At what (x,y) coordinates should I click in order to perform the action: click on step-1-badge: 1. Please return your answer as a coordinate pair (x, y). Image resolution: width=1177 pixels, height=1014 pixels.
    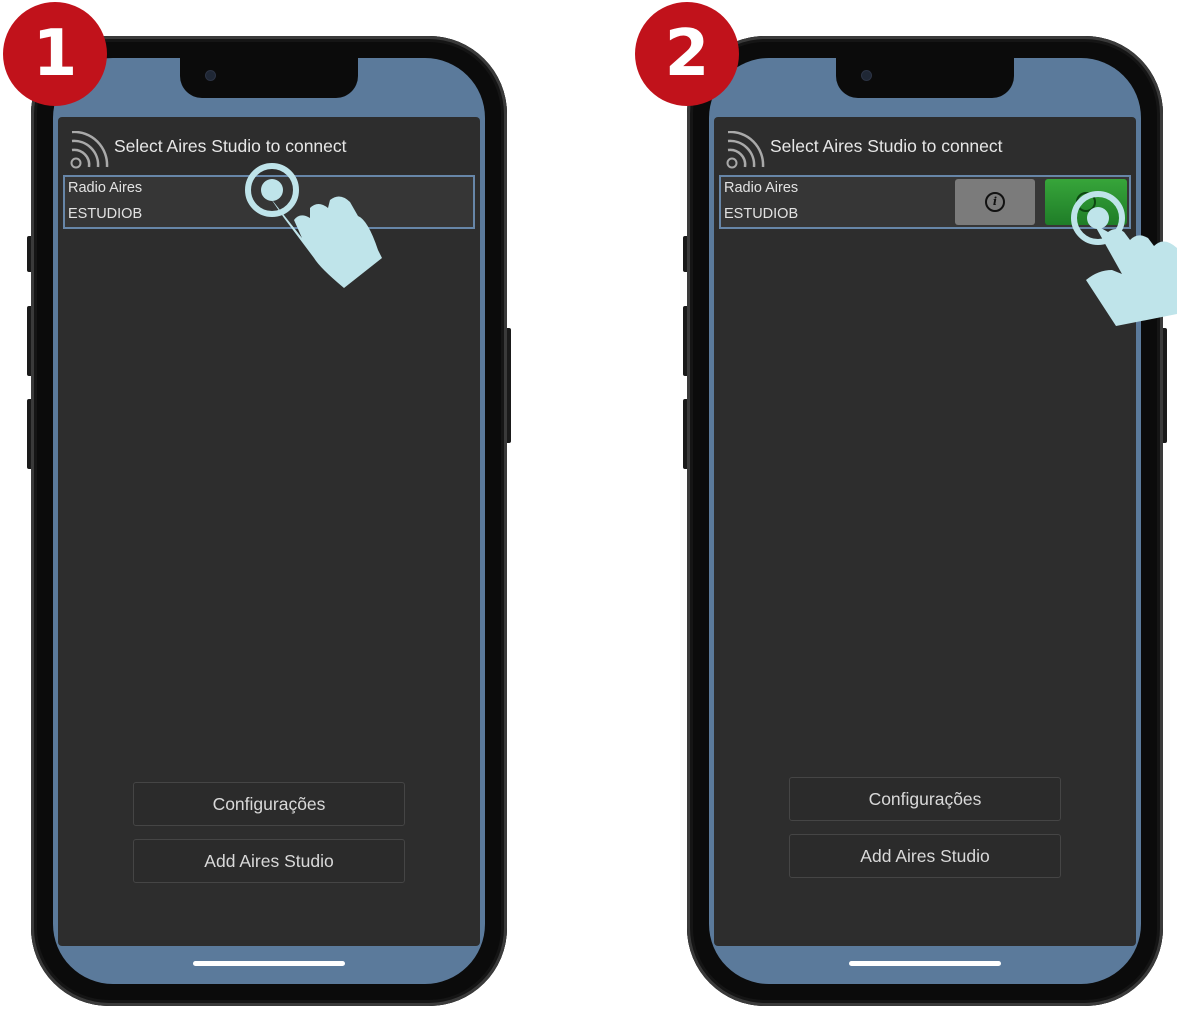
    Looking at the image, I should click on (55, 54).